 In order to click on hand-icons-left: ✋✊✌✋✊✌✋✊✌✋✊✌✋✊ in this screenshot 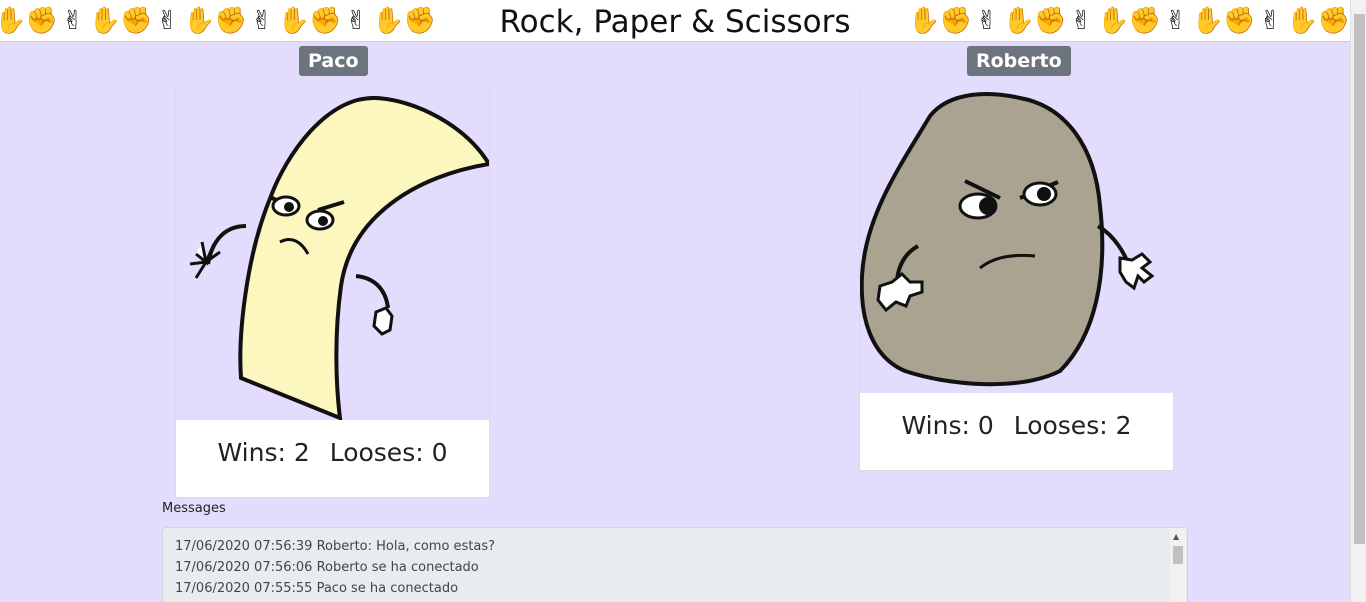, I will do `click(223, 21)`.